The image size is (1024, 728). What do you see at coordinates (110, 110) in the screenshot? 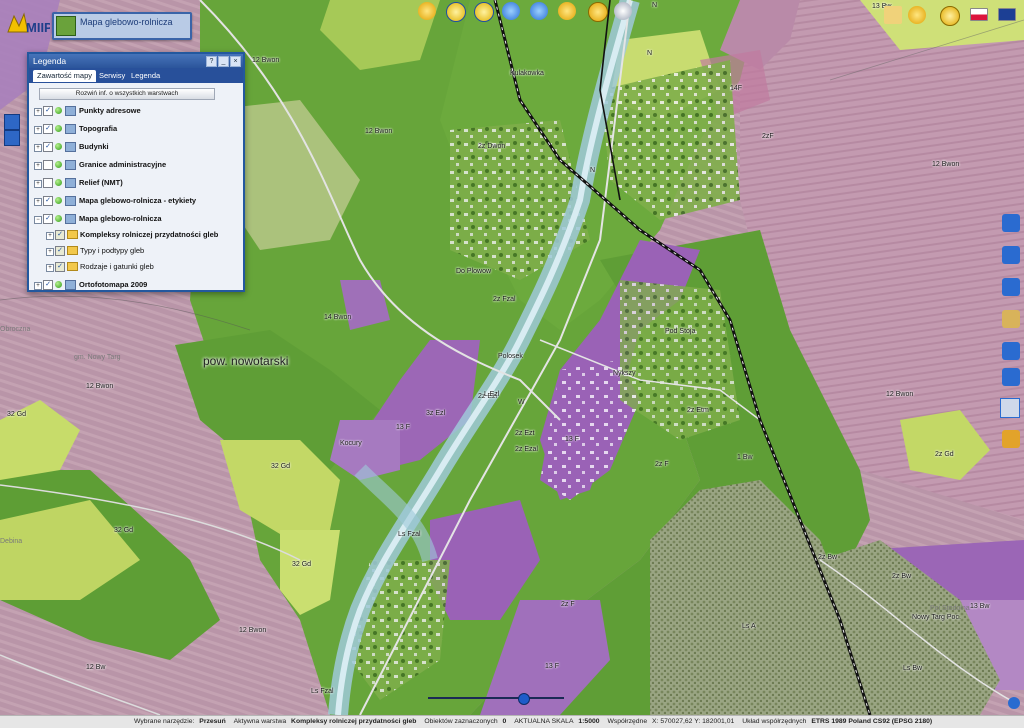
I see `layer-label: Punkty adresowe` at bounding box center [110, 110].